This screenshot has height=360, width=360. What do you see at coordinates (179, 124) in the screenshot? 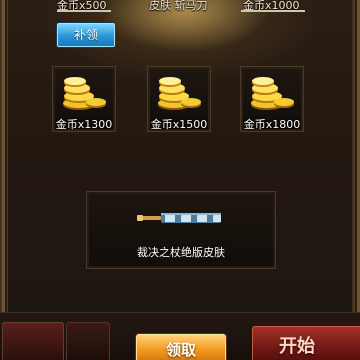
I see `reward-card-label: 金币x1500` at bounding box center [179, 124].